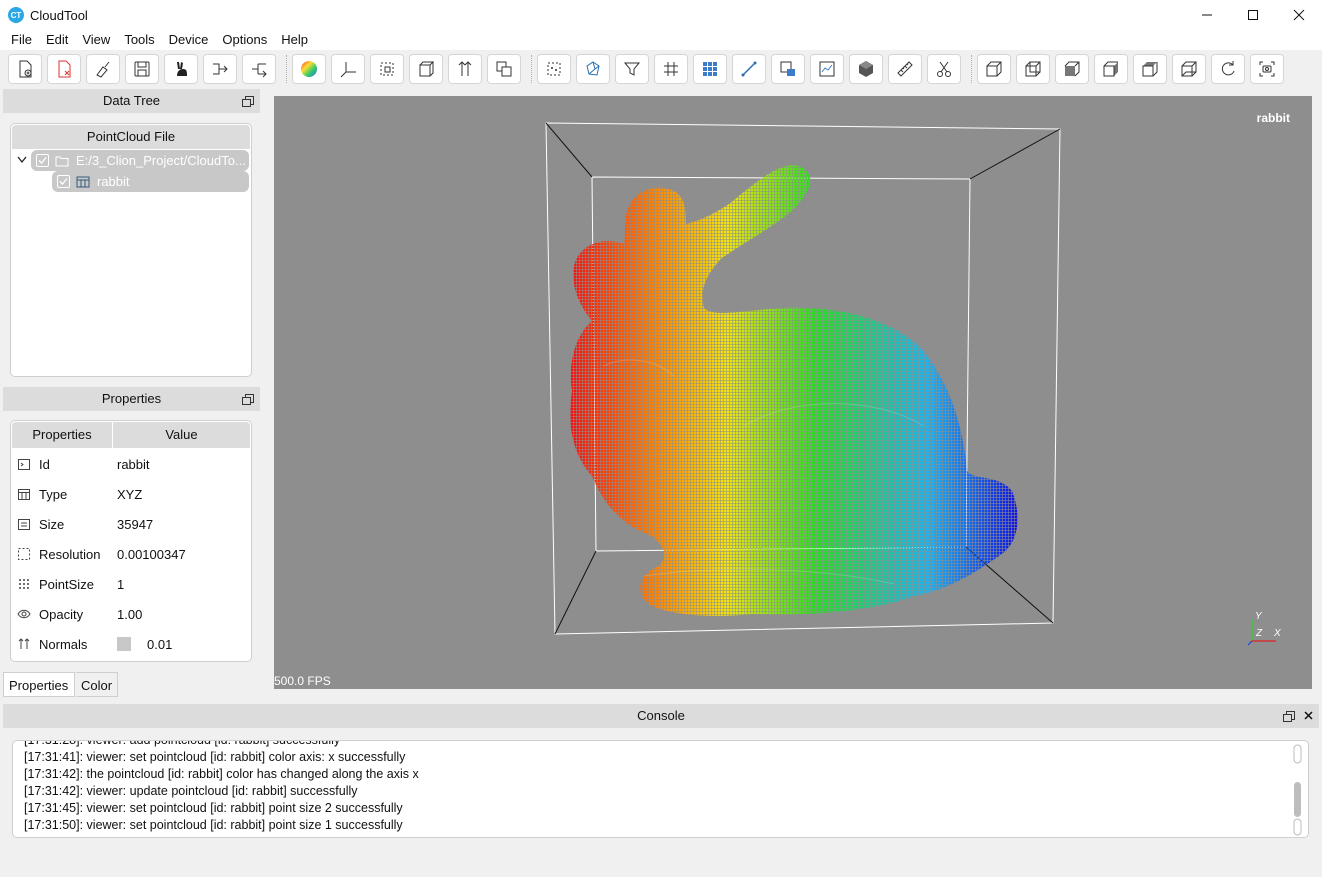 The image size is (1322, 877). What do you see at coordinates (244, 40) in the screenshot?
I see `menu-options: Options` at bounding box center [244, 40].